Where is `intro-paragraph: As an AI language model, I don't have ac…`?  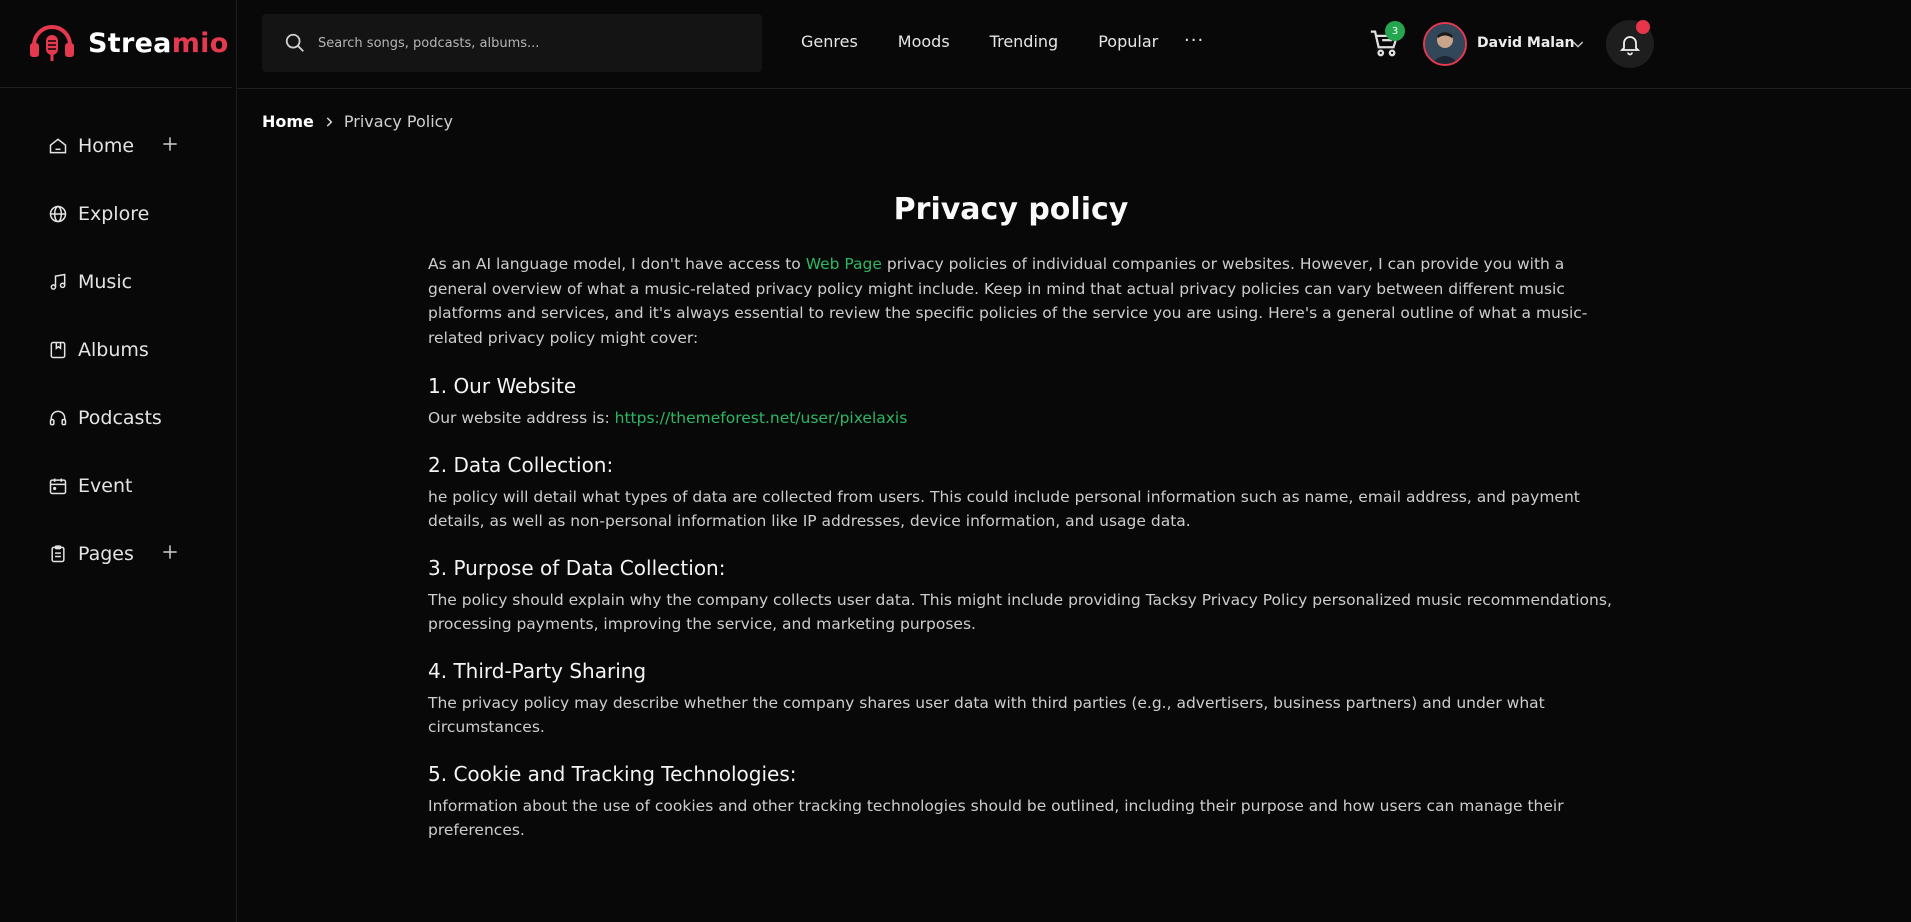 intro-paragraph: As an AI language model, I don't have ac… is located at coordinates (1023, 301).